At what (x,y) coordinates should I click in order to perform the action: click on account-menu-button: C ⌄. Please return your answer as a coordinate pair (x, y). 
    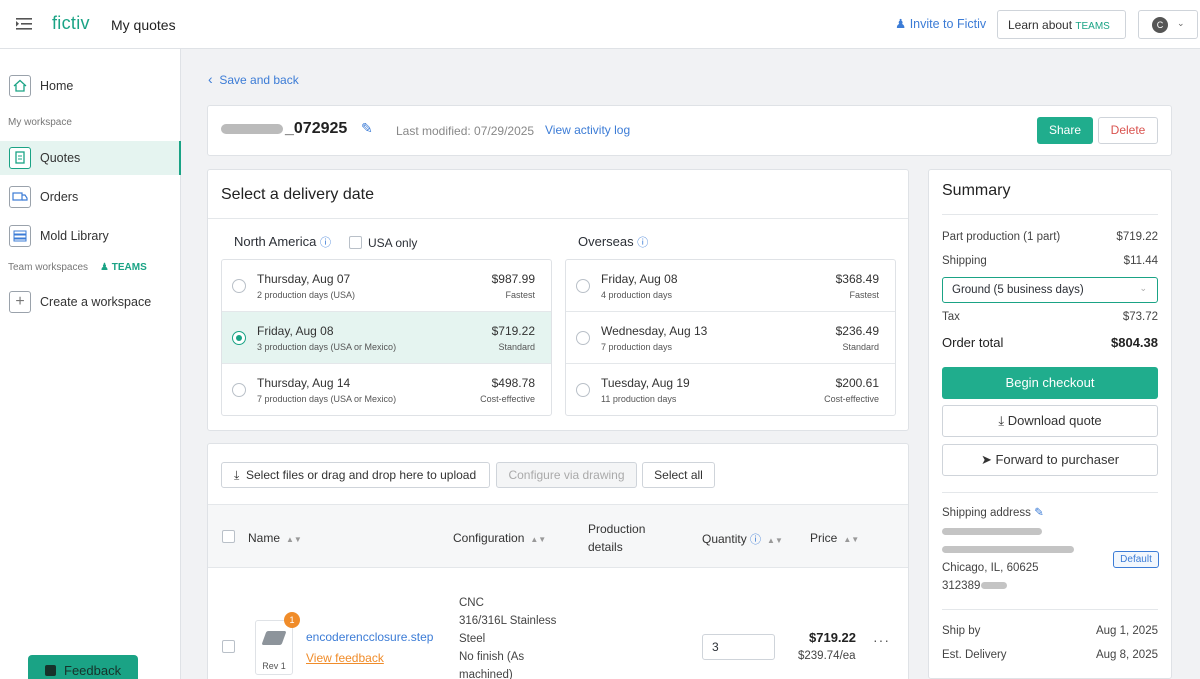
    Looking at the image, I should click on (1168, 24).